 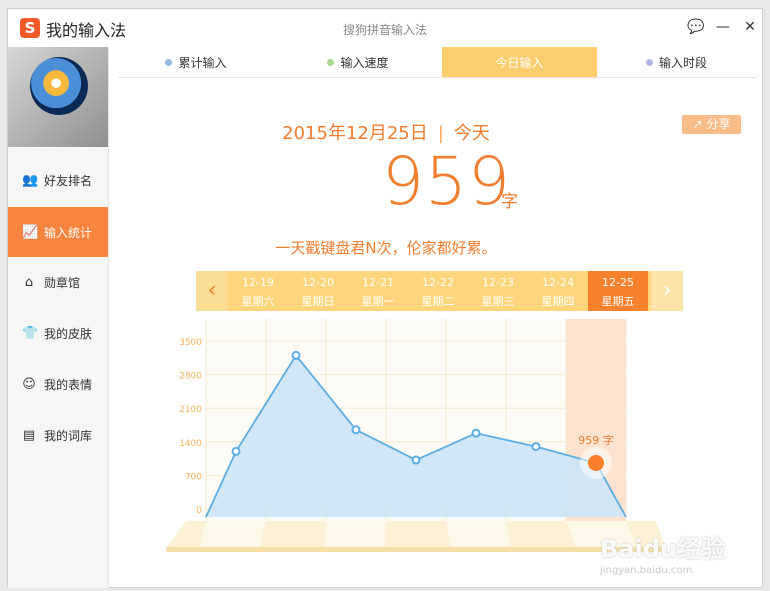 I want to click on day-tab: 12-24 星期四, so click(x=558, y=291).